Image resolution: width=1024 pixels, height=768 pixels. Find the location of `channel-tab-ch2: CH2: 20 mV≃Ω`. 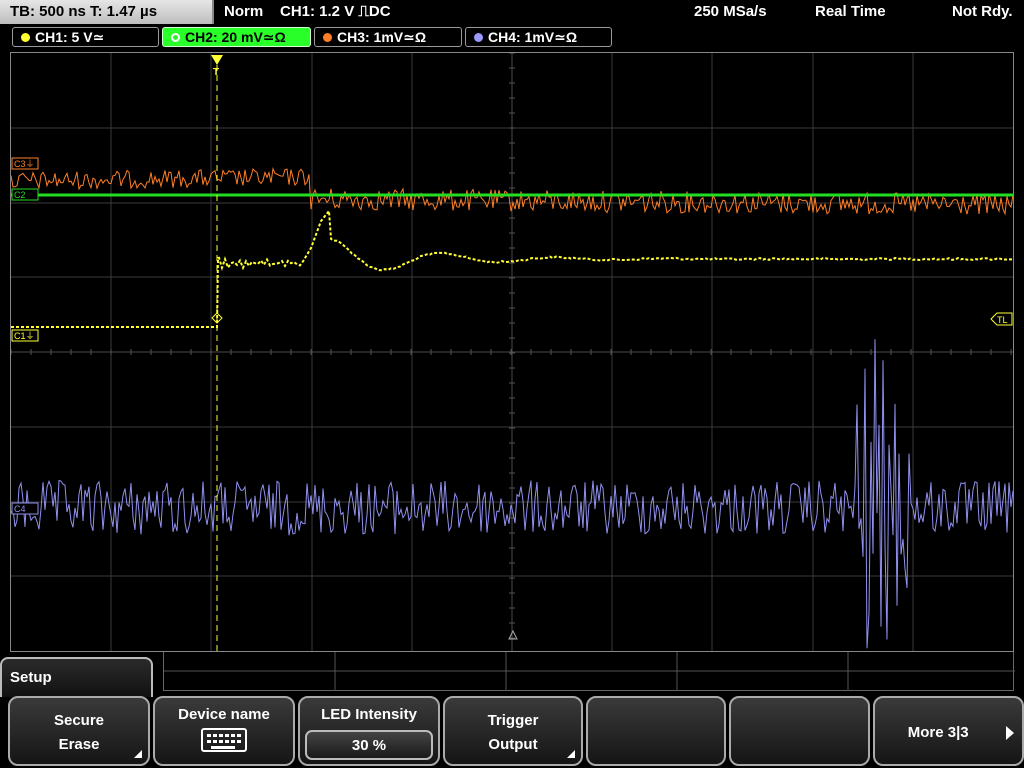

channel-tab-ch2: CH2: 20 mV≃Ω is located at coordinates (236, 37).